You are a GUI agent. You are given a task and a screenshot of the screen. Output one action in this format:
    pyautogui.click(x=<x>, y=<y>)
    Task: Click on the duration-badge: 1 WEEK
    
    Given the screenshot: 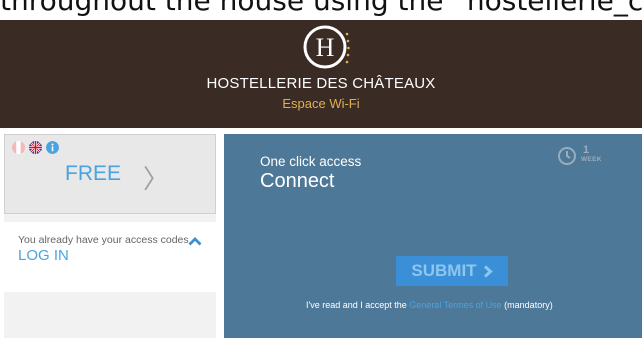 What is the action you would take?
    pyautogui.click(x=583, y=156)
    